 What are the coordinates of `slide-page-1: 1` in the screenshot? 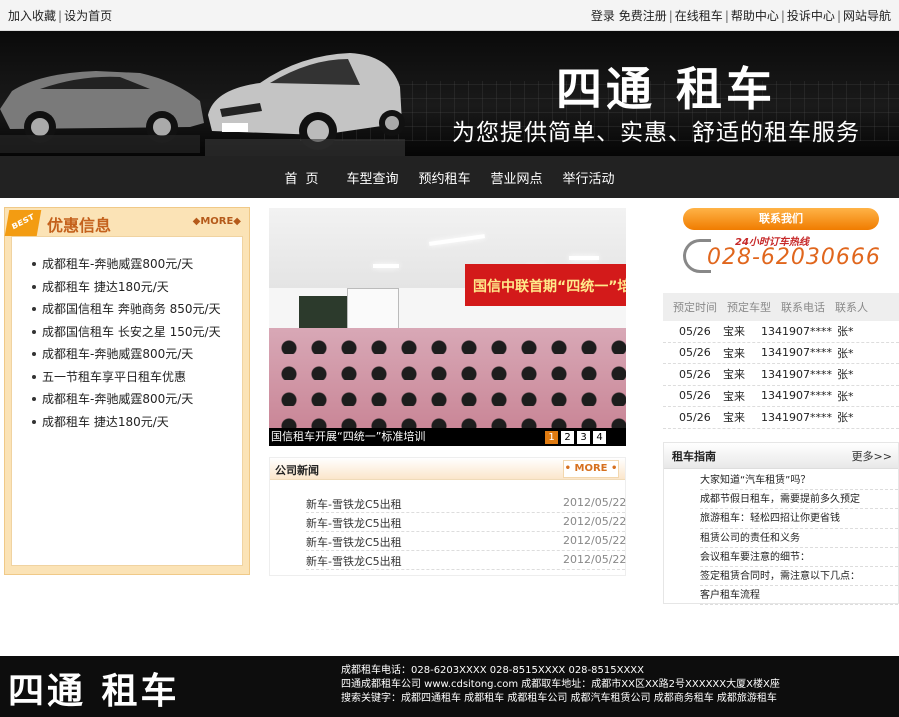 It's located at (551, 437).